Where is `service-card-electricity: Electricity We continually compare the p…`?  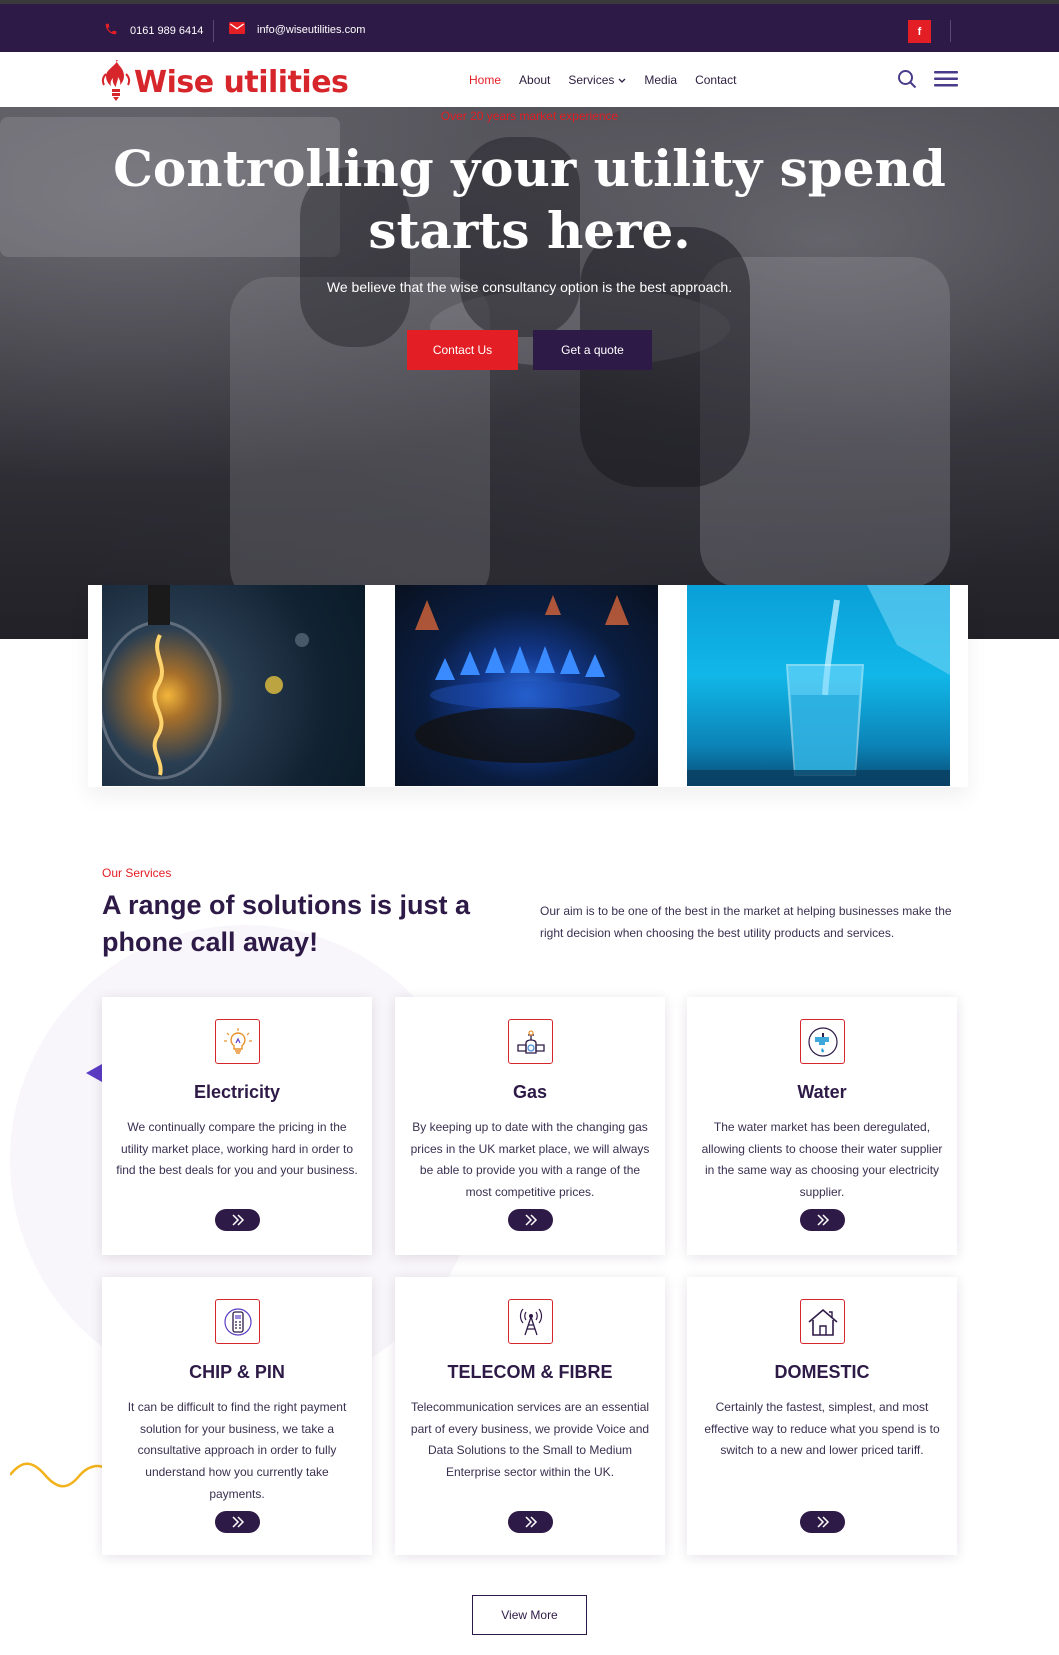
service-card-electricity: Electricity We continually compare the p… is located at coordinates (237, 1126).